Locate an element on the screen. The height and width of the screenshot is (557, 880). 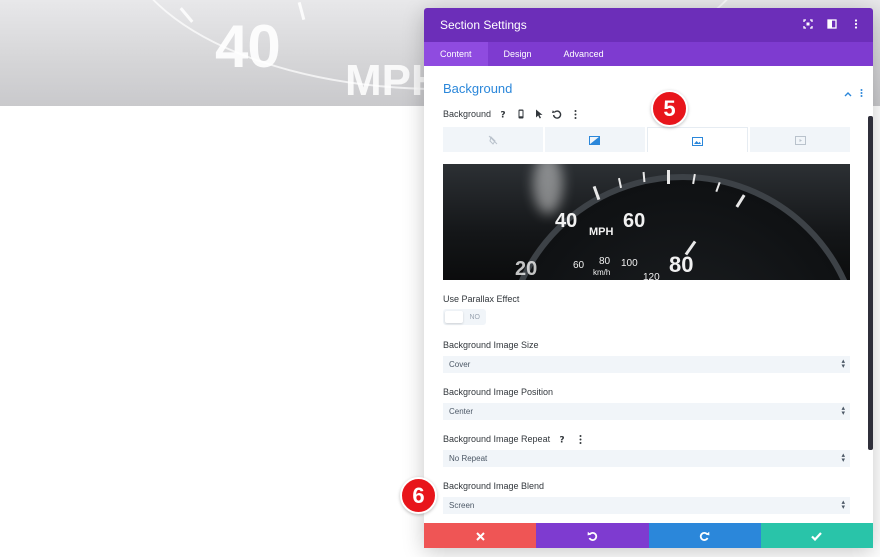
check-icon is located at coordinates (817, 535).